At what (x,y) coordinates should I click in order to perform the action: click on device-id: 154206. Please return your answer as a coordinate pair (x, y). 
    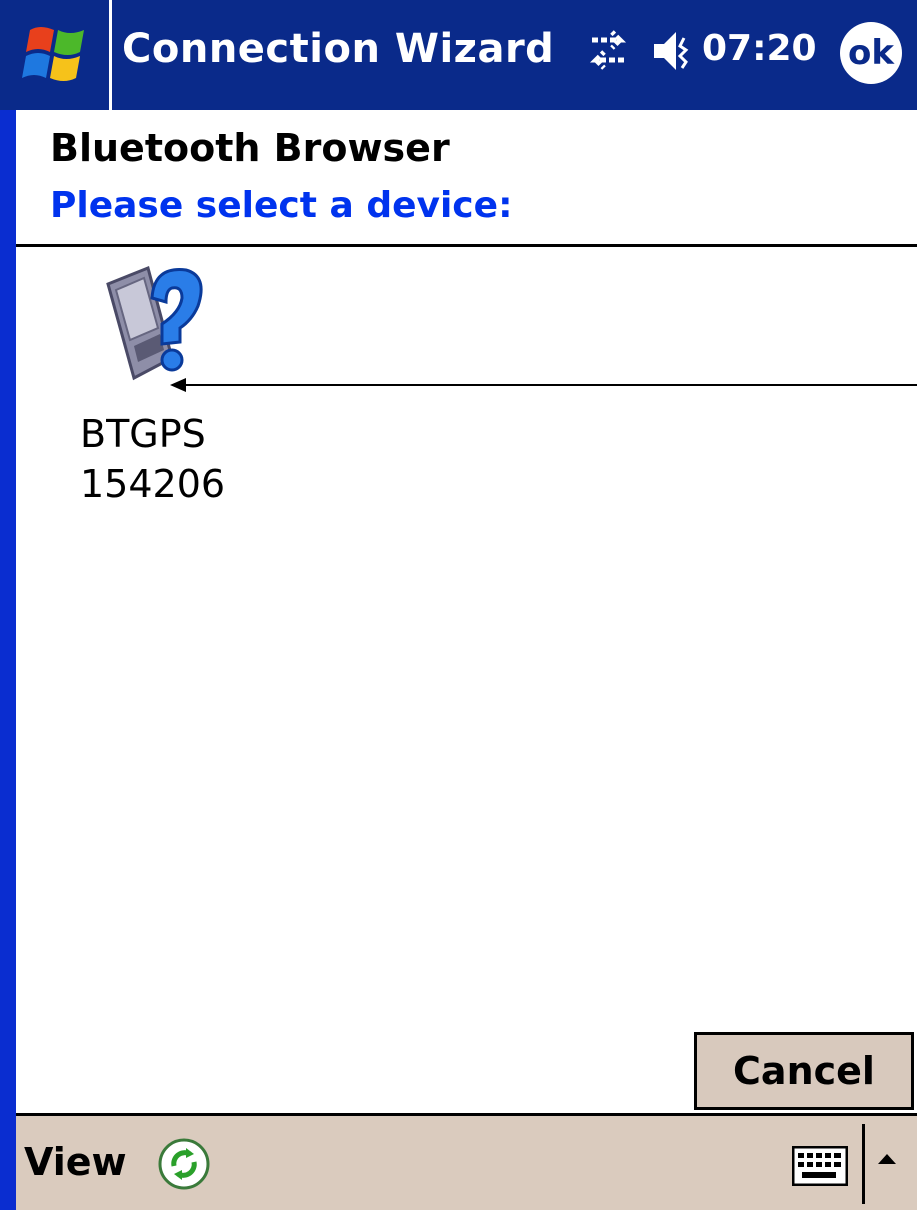
    Looking at the image, I should click on (153, 484).